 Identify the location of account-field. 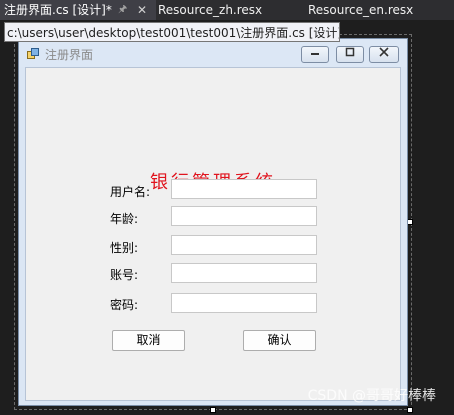
(244, 273).